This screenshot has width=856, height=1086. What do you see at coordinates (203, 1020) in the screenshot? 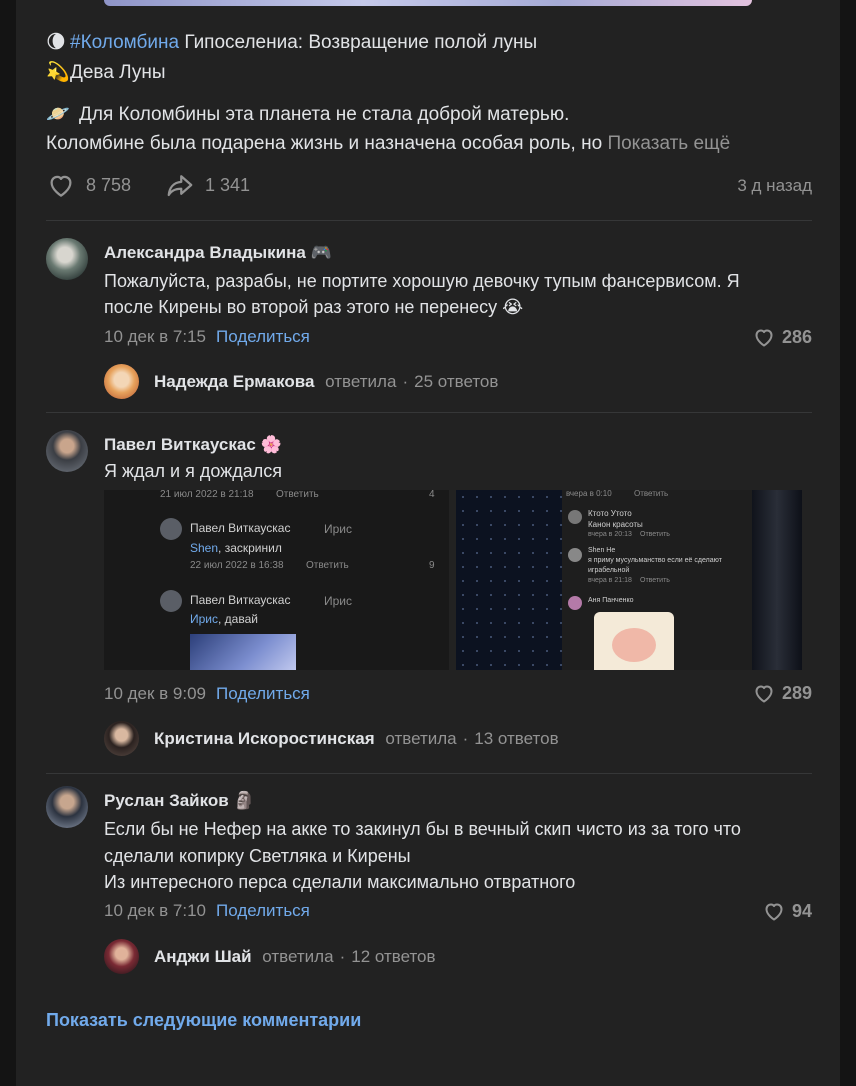
I see `show-next-comments-link: Показать следующие комментарии` at bounding box center [203, 1020].